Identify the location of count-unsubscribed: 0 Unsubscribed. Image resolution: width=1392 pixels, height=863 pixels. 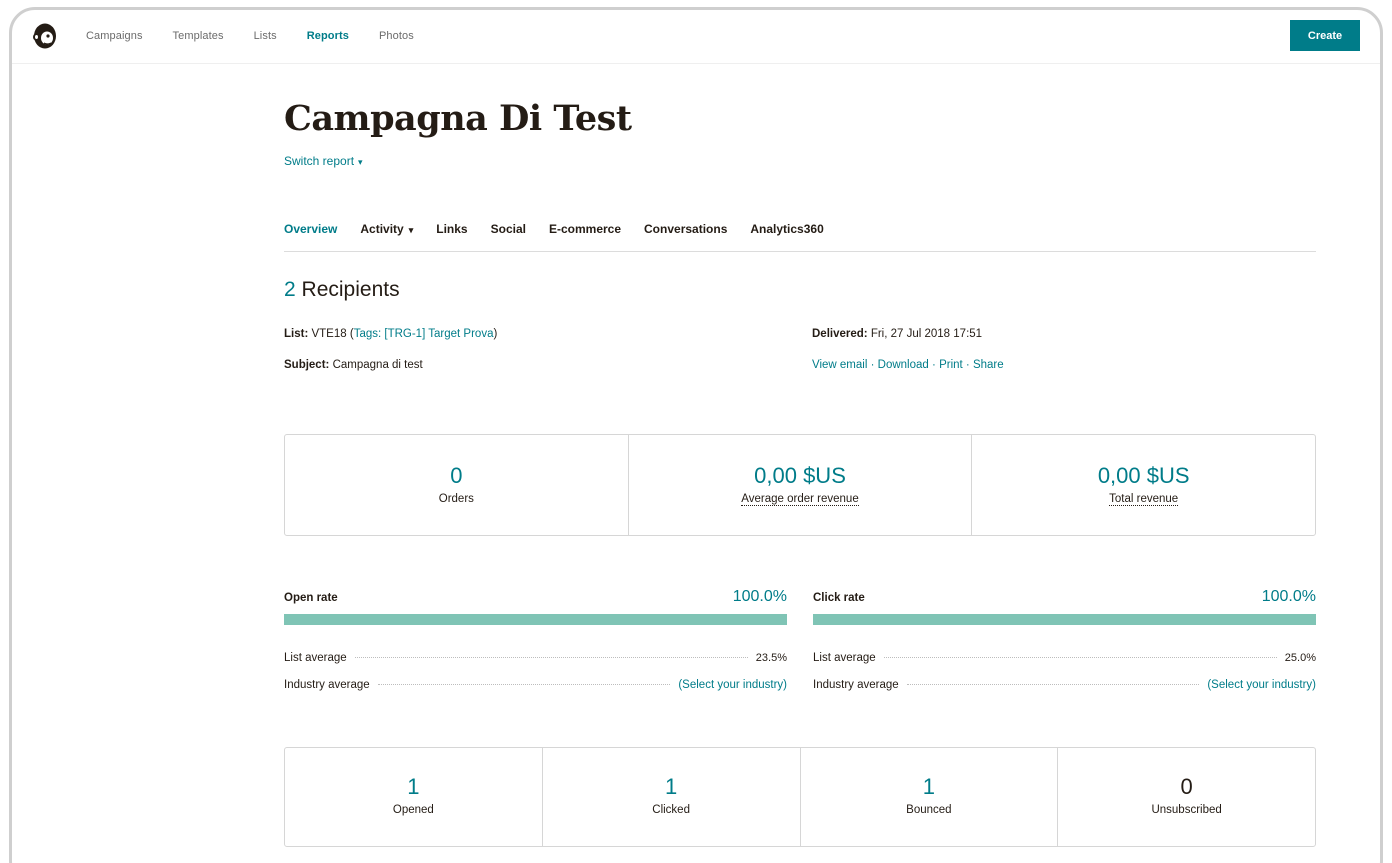
(1186, 797).